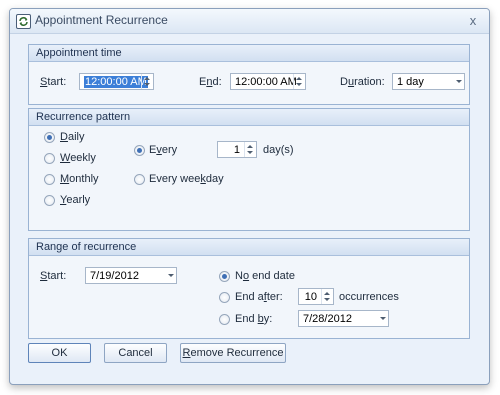  What do you see at coordinates (259, 297) in the screenshot?
I see `end-after-label: End after:` at bounding box center [259, 297].